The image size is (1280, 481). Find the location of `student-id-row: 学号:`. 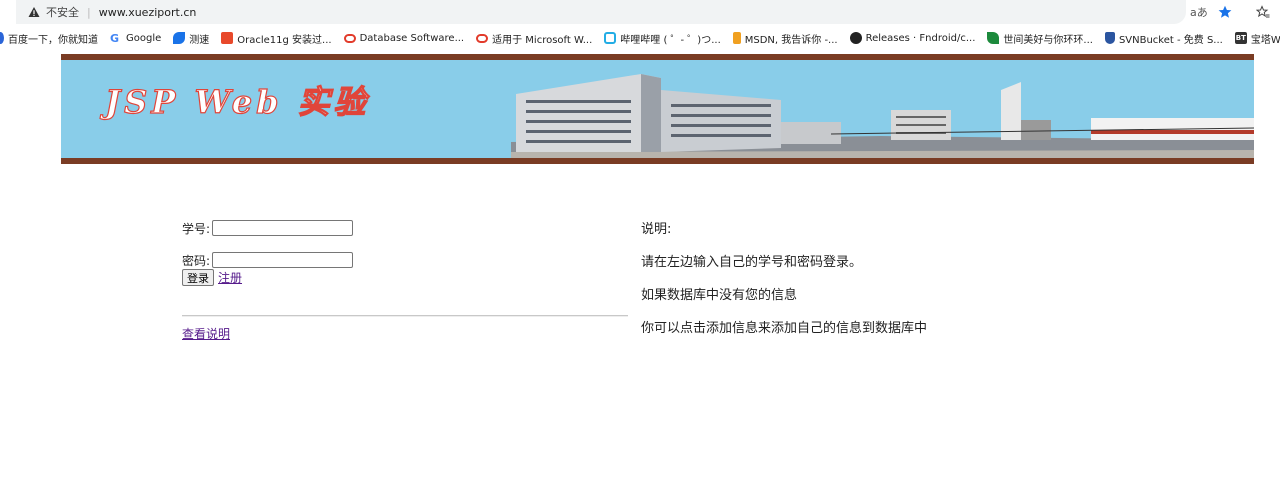

student-id-row: 学号: is located at coordinates (268, 228).